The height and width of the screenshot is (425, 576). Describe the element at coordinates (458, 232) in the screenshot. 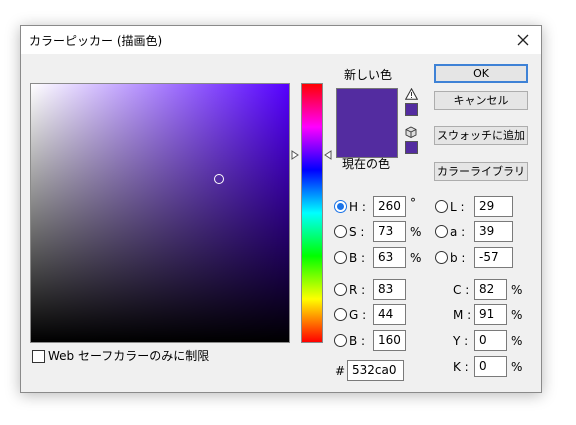

I see `lab-a-label: a :` at that location.